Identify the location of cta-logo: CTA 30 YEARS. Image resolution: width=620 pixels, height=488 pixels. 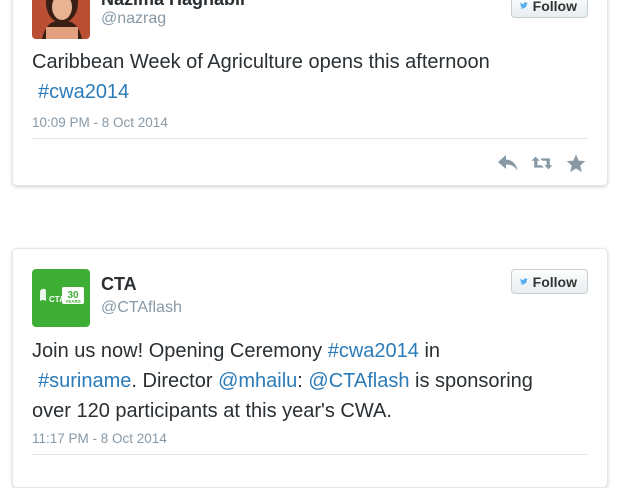
(61, 298).